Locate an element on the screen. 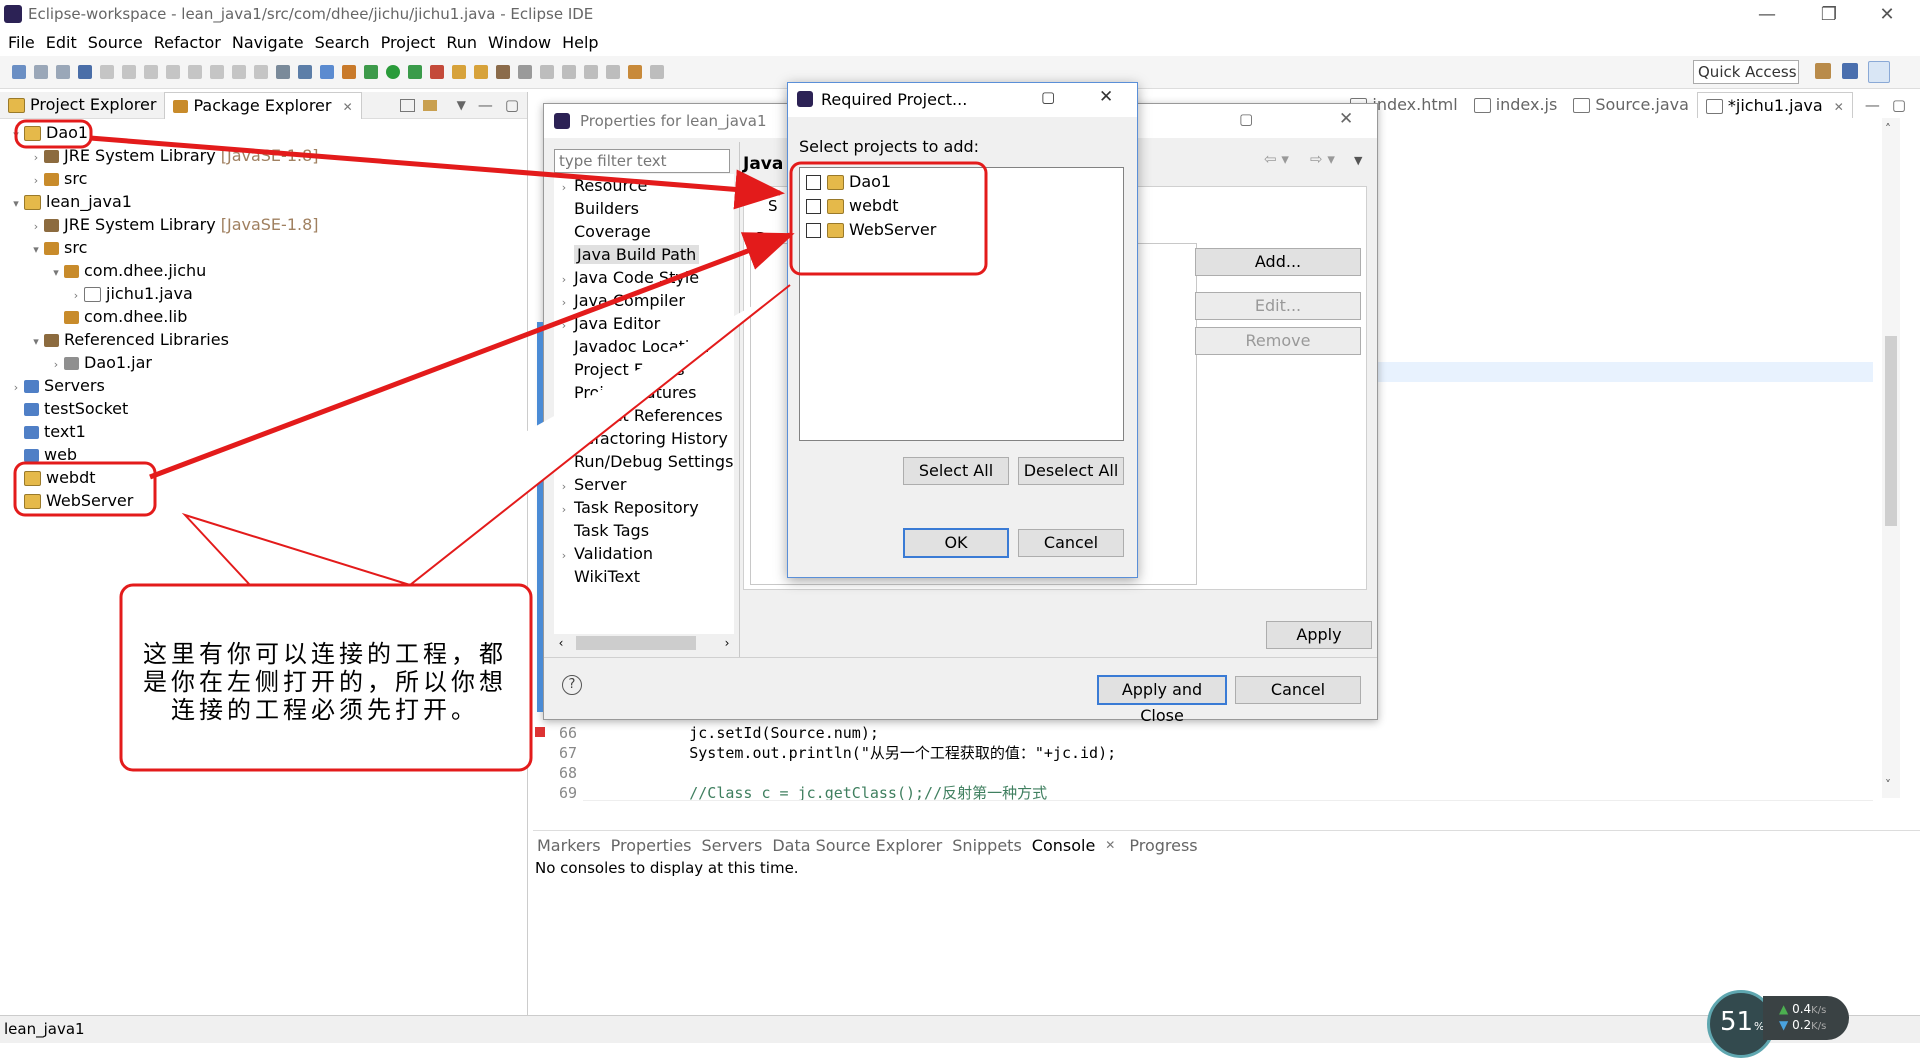 This screenshot has width=1920, height=1058. download-unit: K/s is located at coordinates (1819, 1026).